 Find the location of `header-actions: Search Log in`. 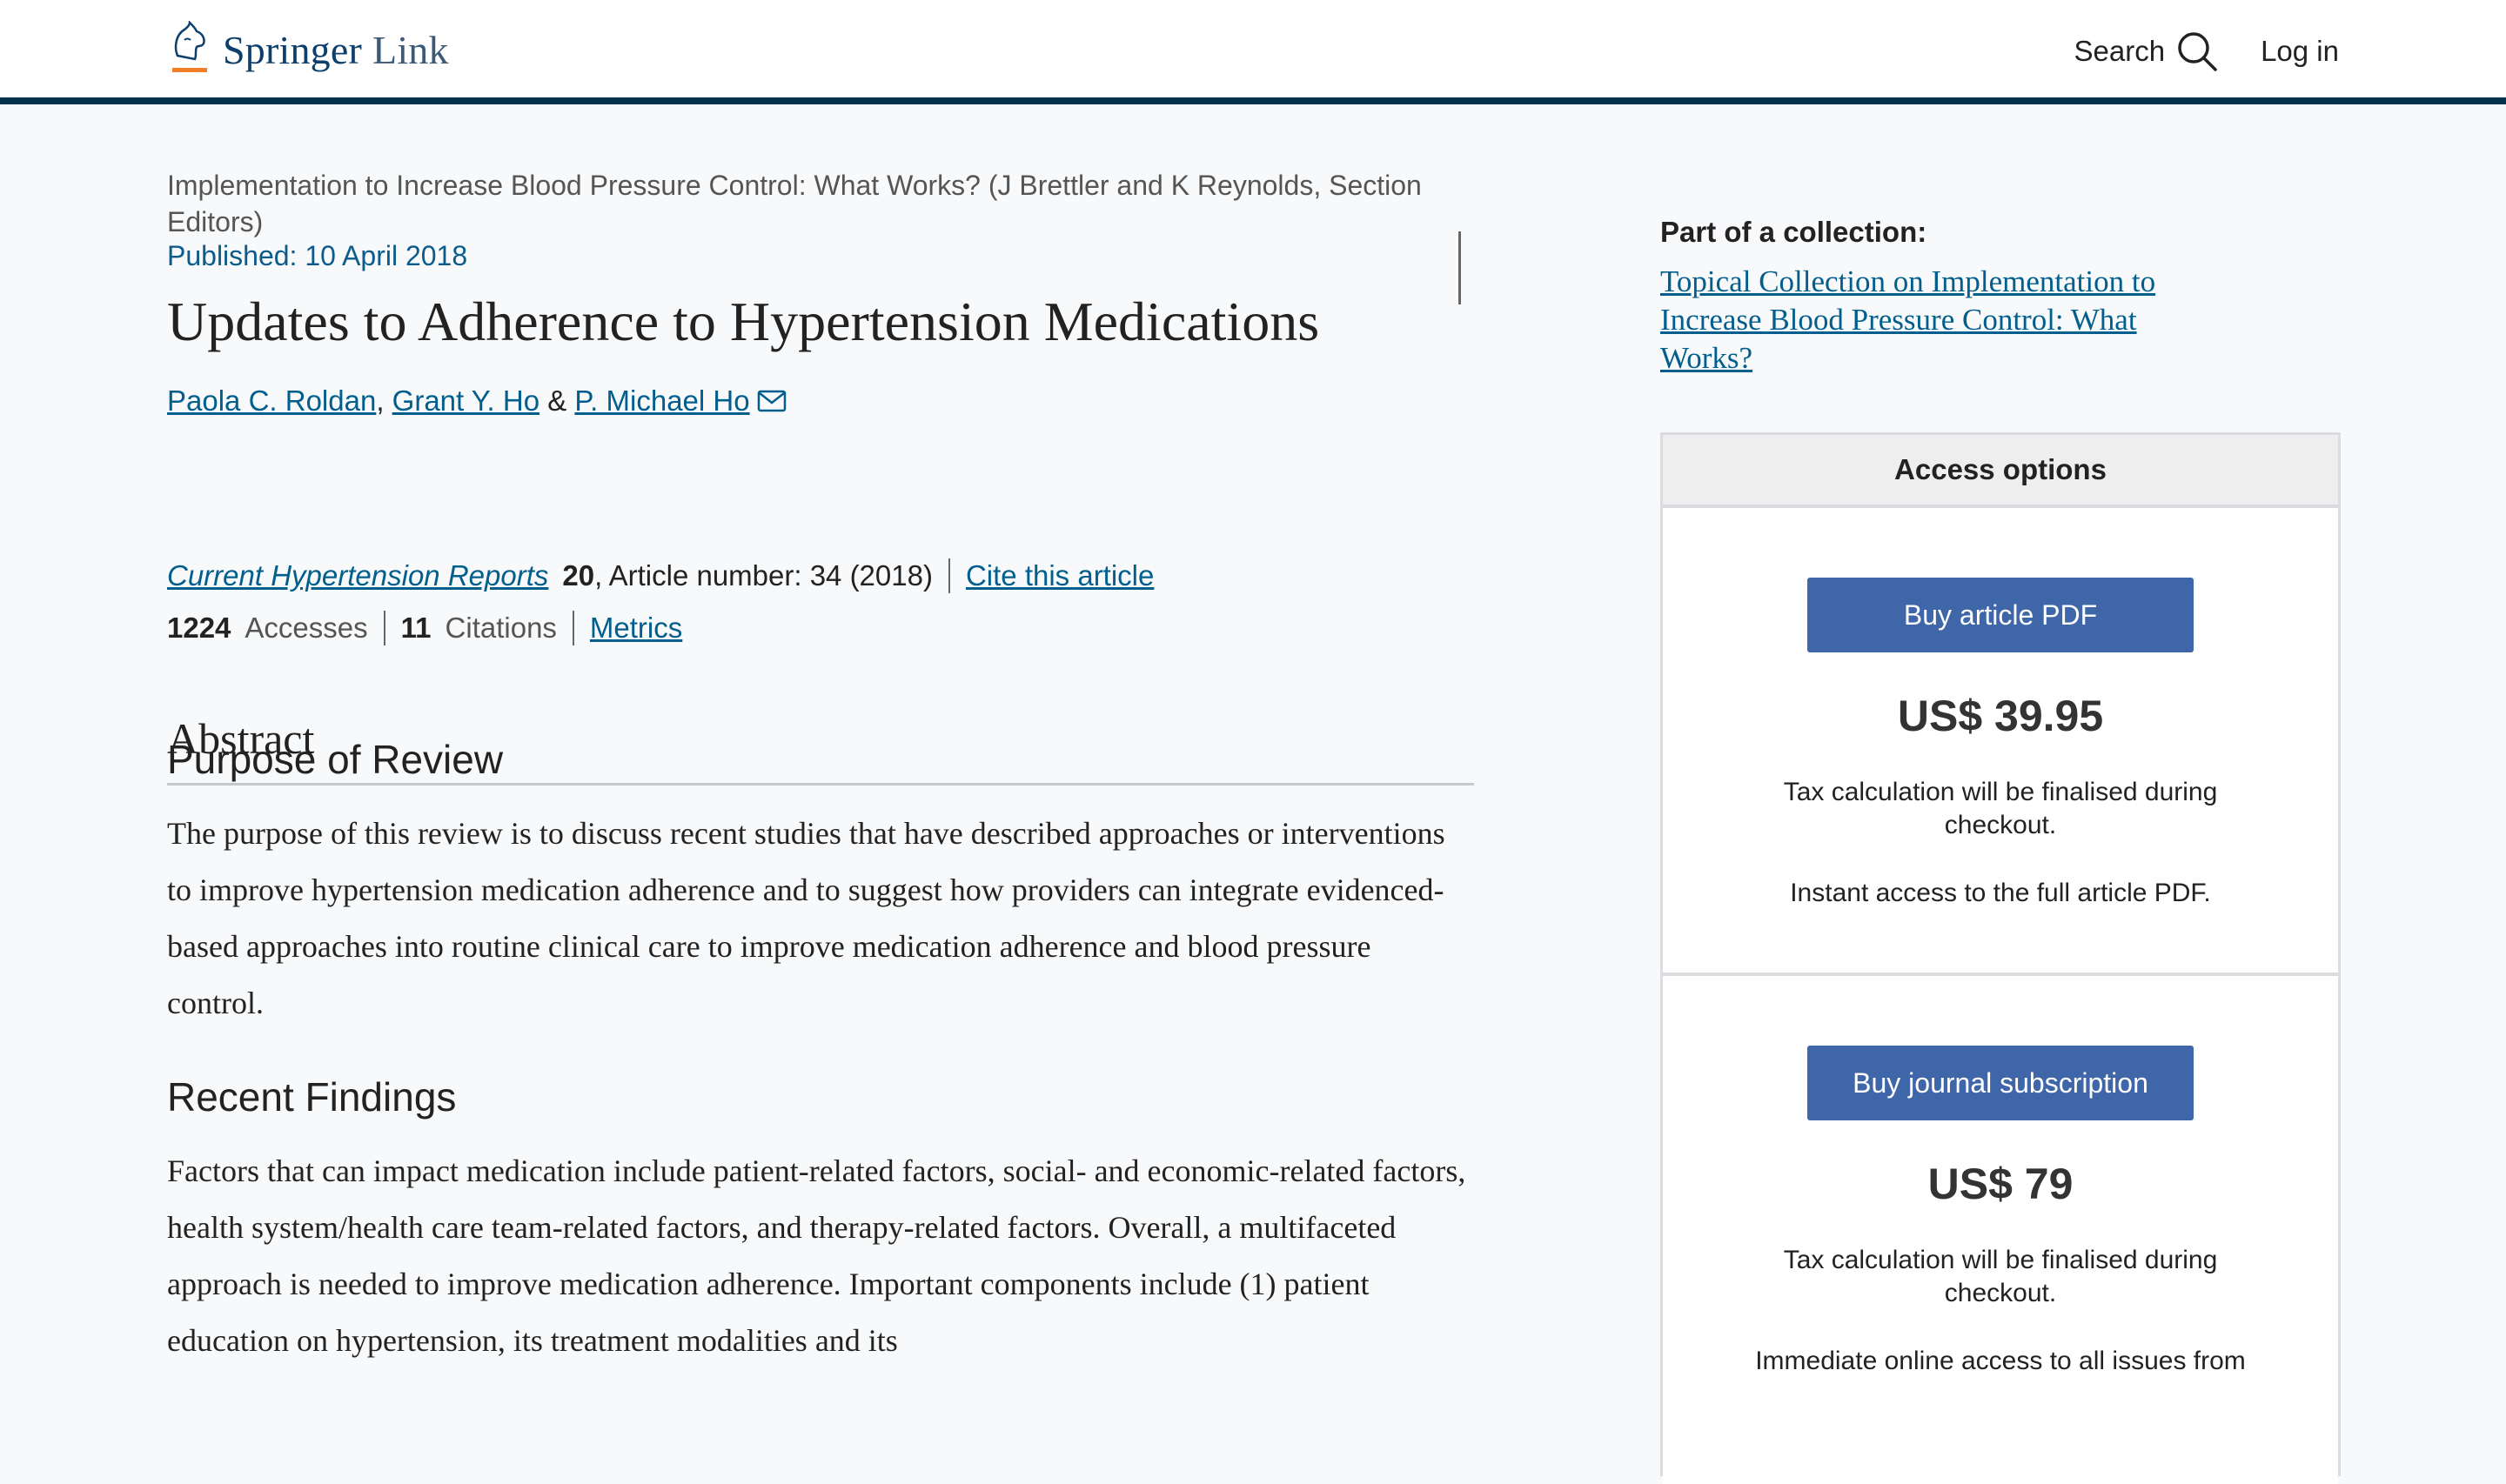

header-actions: Search Log in is located at coordinates (2206, 51).